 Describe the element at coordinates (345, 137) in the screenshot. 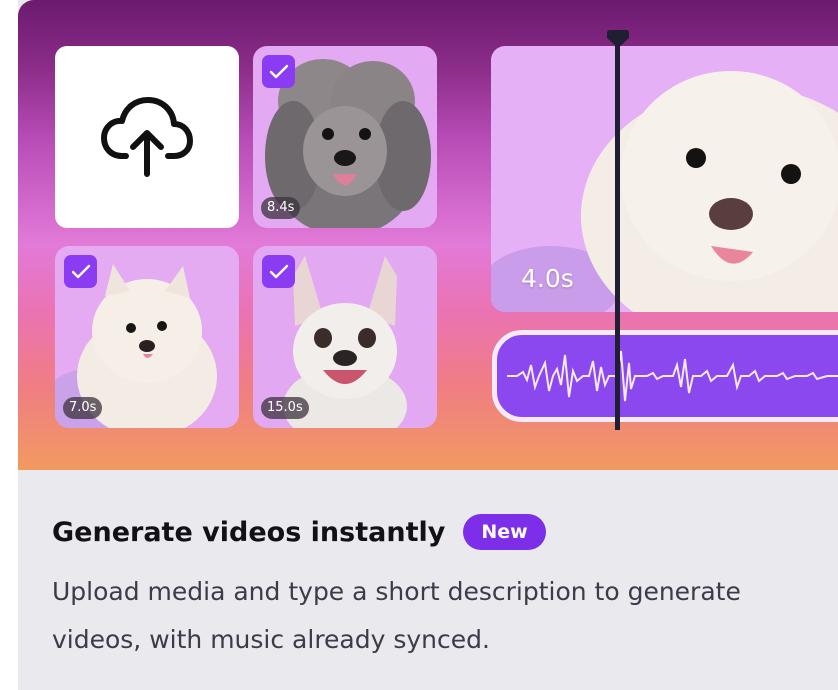

I see `media-tile-poodle: 8.4s` at that location.